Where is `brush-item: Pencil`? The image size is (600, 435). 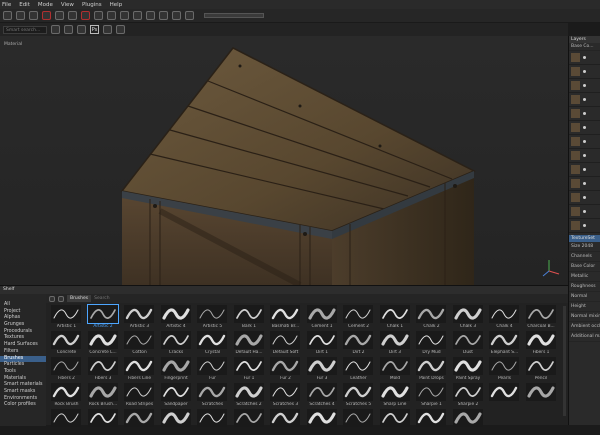 brush-item: Pencil is located at coordinates (541, 370).